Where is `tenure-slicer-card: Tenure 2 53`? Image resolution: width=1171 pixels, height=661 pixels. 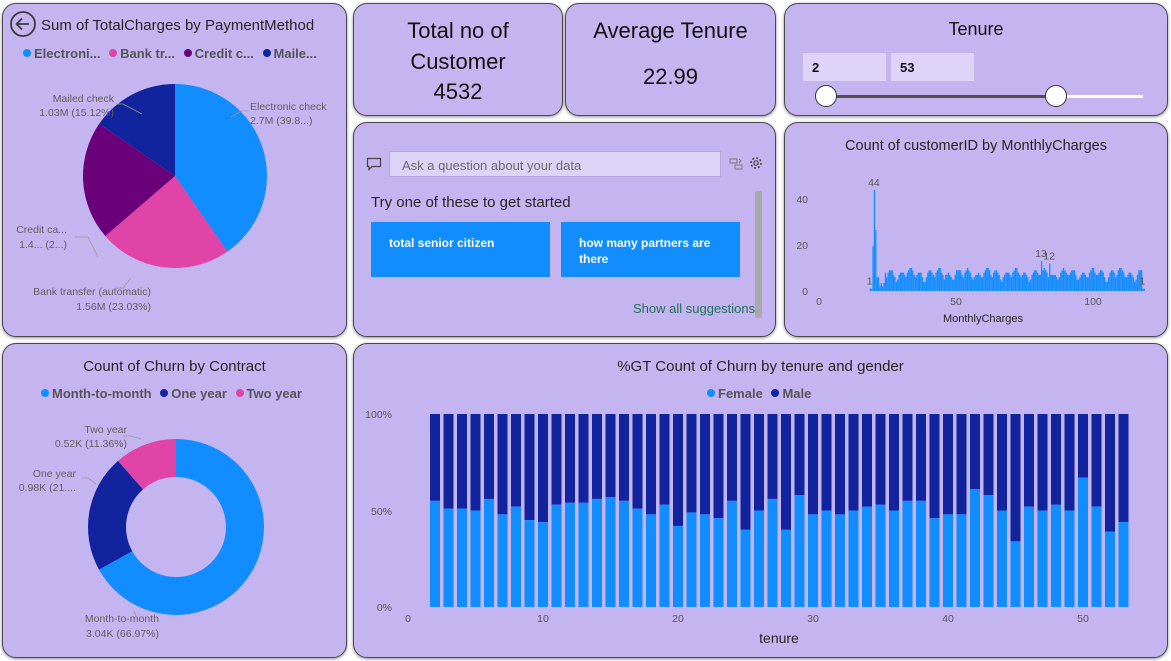 tenure-slicer-card: Tenure 2 53 is located at coordinates (976, 59).